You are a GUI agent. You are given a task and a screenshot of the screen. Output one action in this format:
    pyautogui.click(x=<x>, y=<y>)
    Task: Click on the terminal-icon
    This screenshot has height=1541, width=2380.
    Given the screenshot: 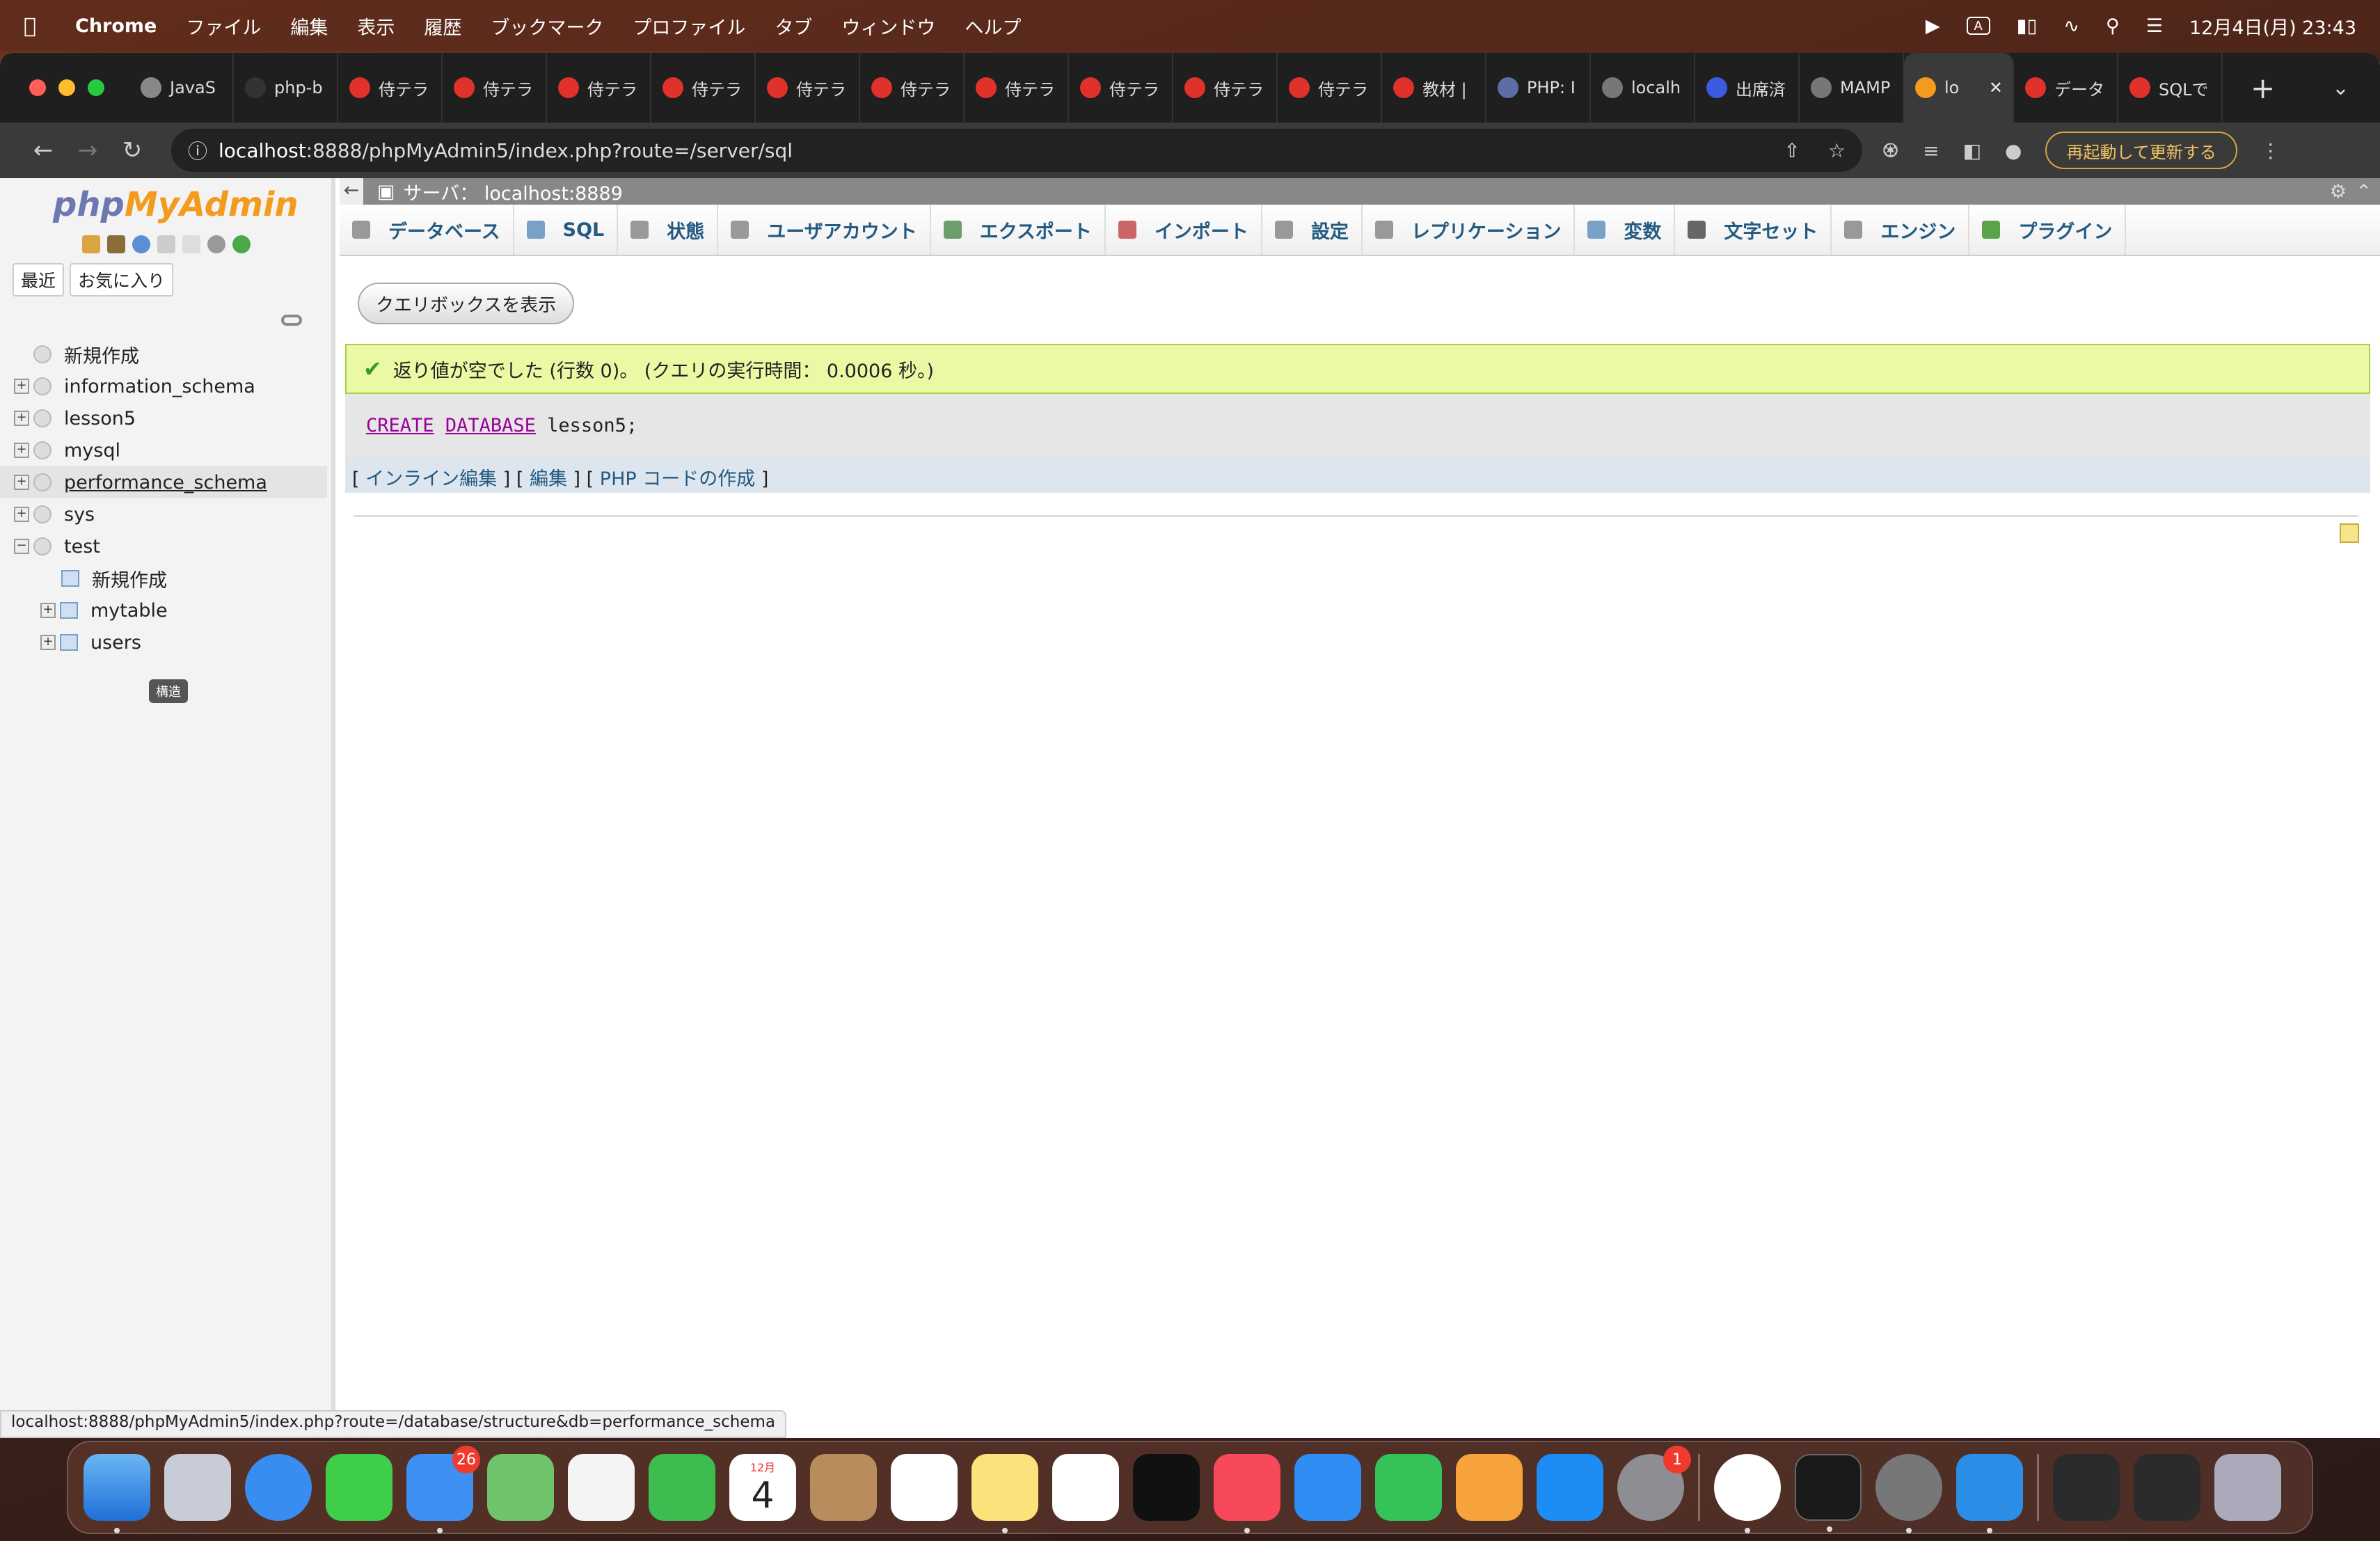 What is the action you would take?
    pyautogui.click(x=1828, y=1493)
    